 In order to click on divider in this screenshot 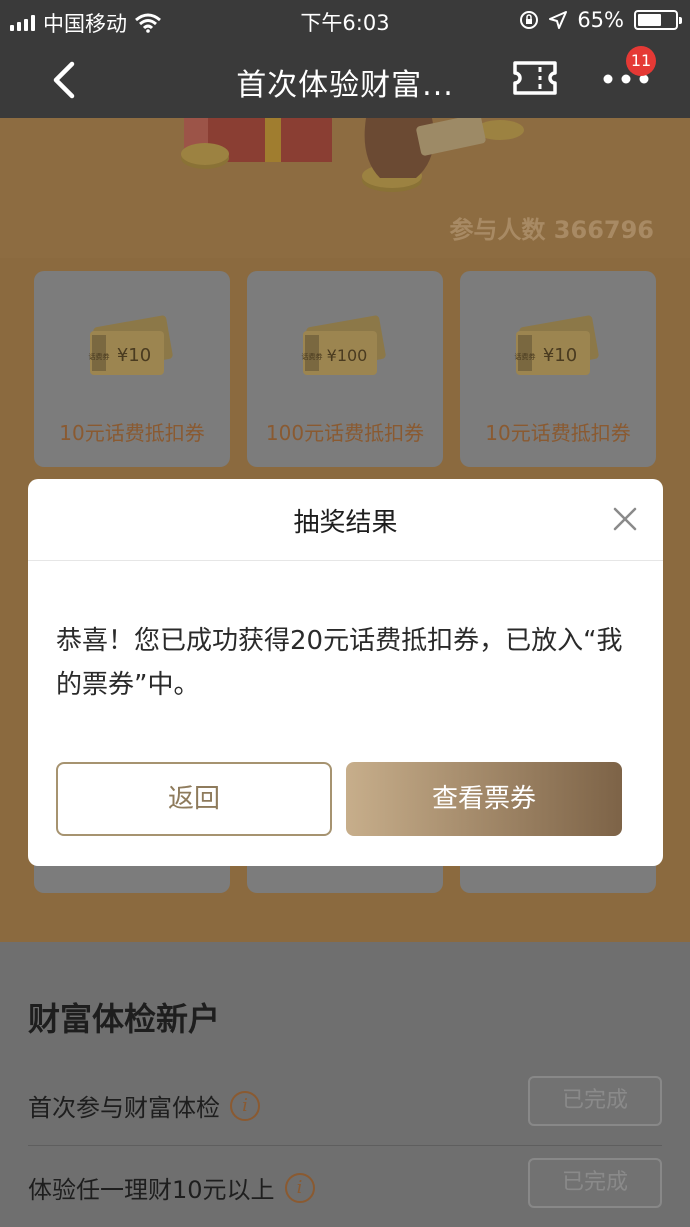, I will do `click(345, 1145)`.